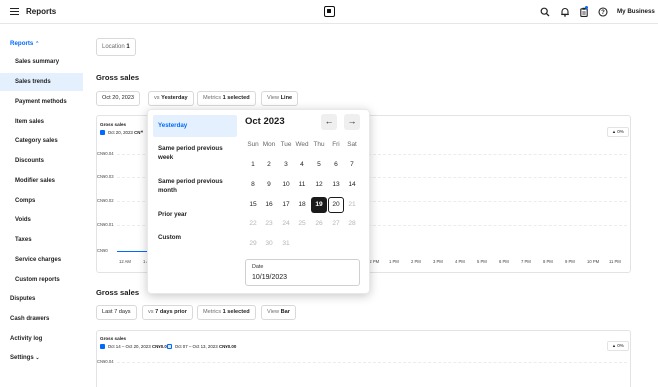 The width and height of the screenshot is (658, 387). I want to click on calendar-day: 29, so click(253, 243).